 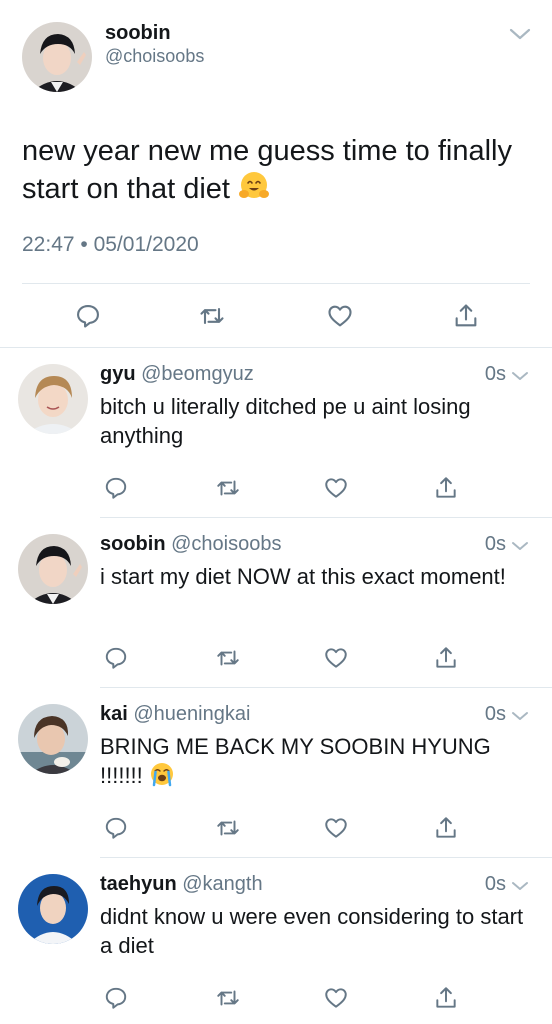 I want to click on reply-text: BRING ME BACK MY SOOBIN HYUNG !!!!!!!, so click(x=315, y=763).